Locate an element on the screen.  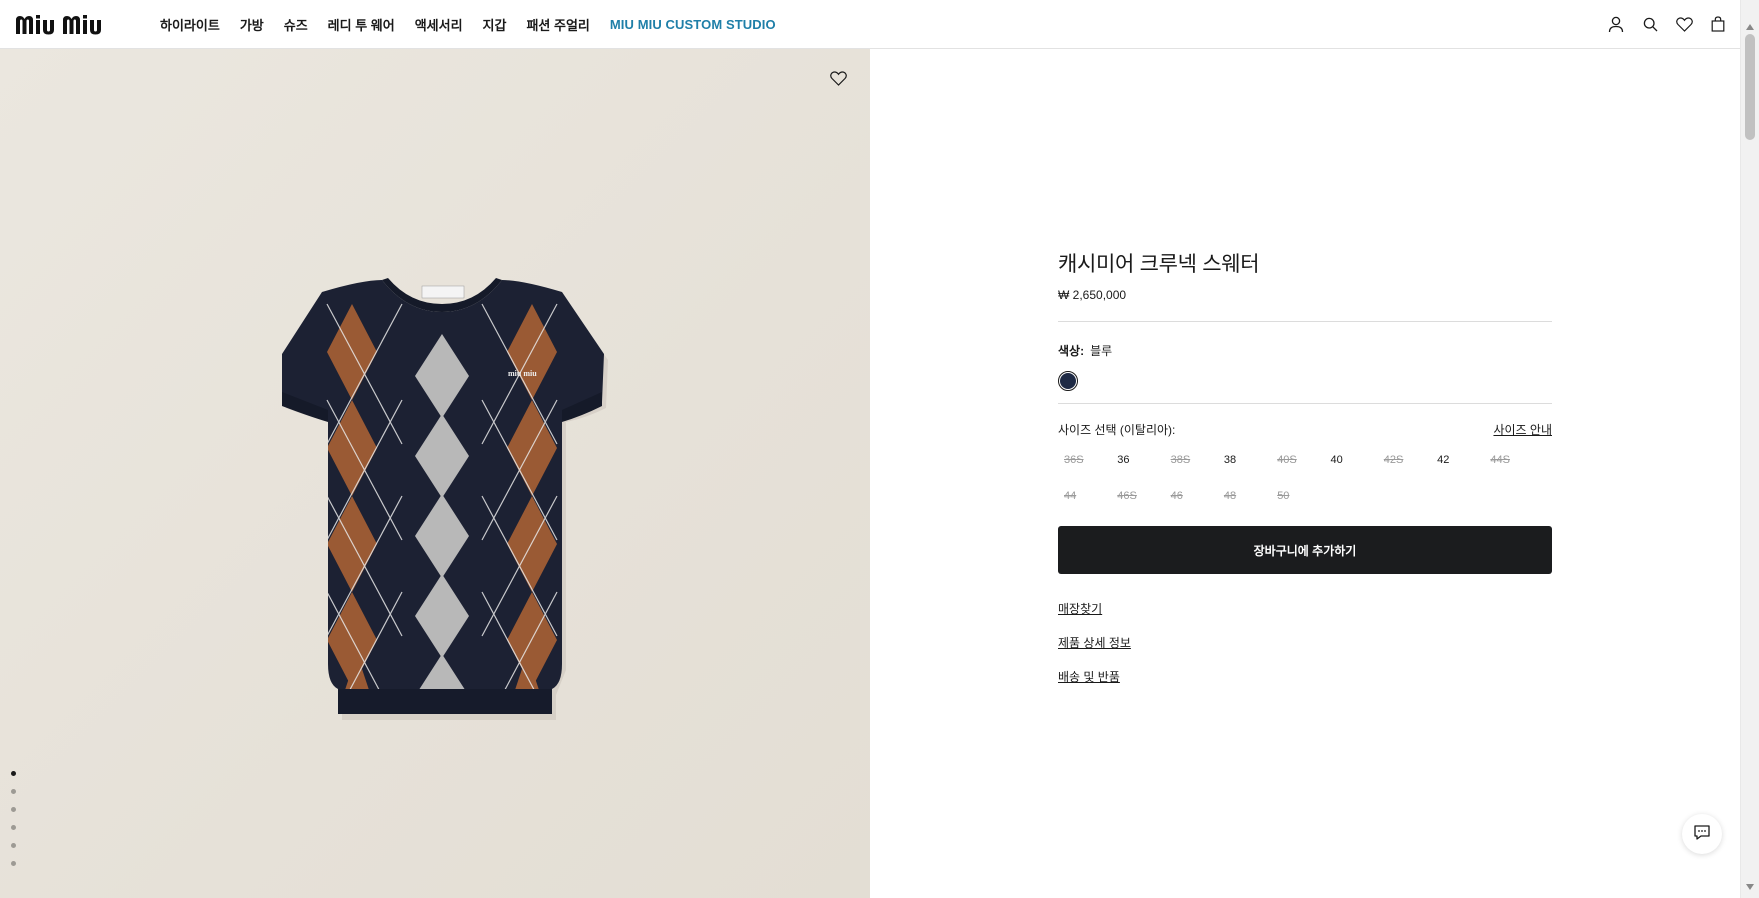
chat-button is located at coordinates (1702, 834).